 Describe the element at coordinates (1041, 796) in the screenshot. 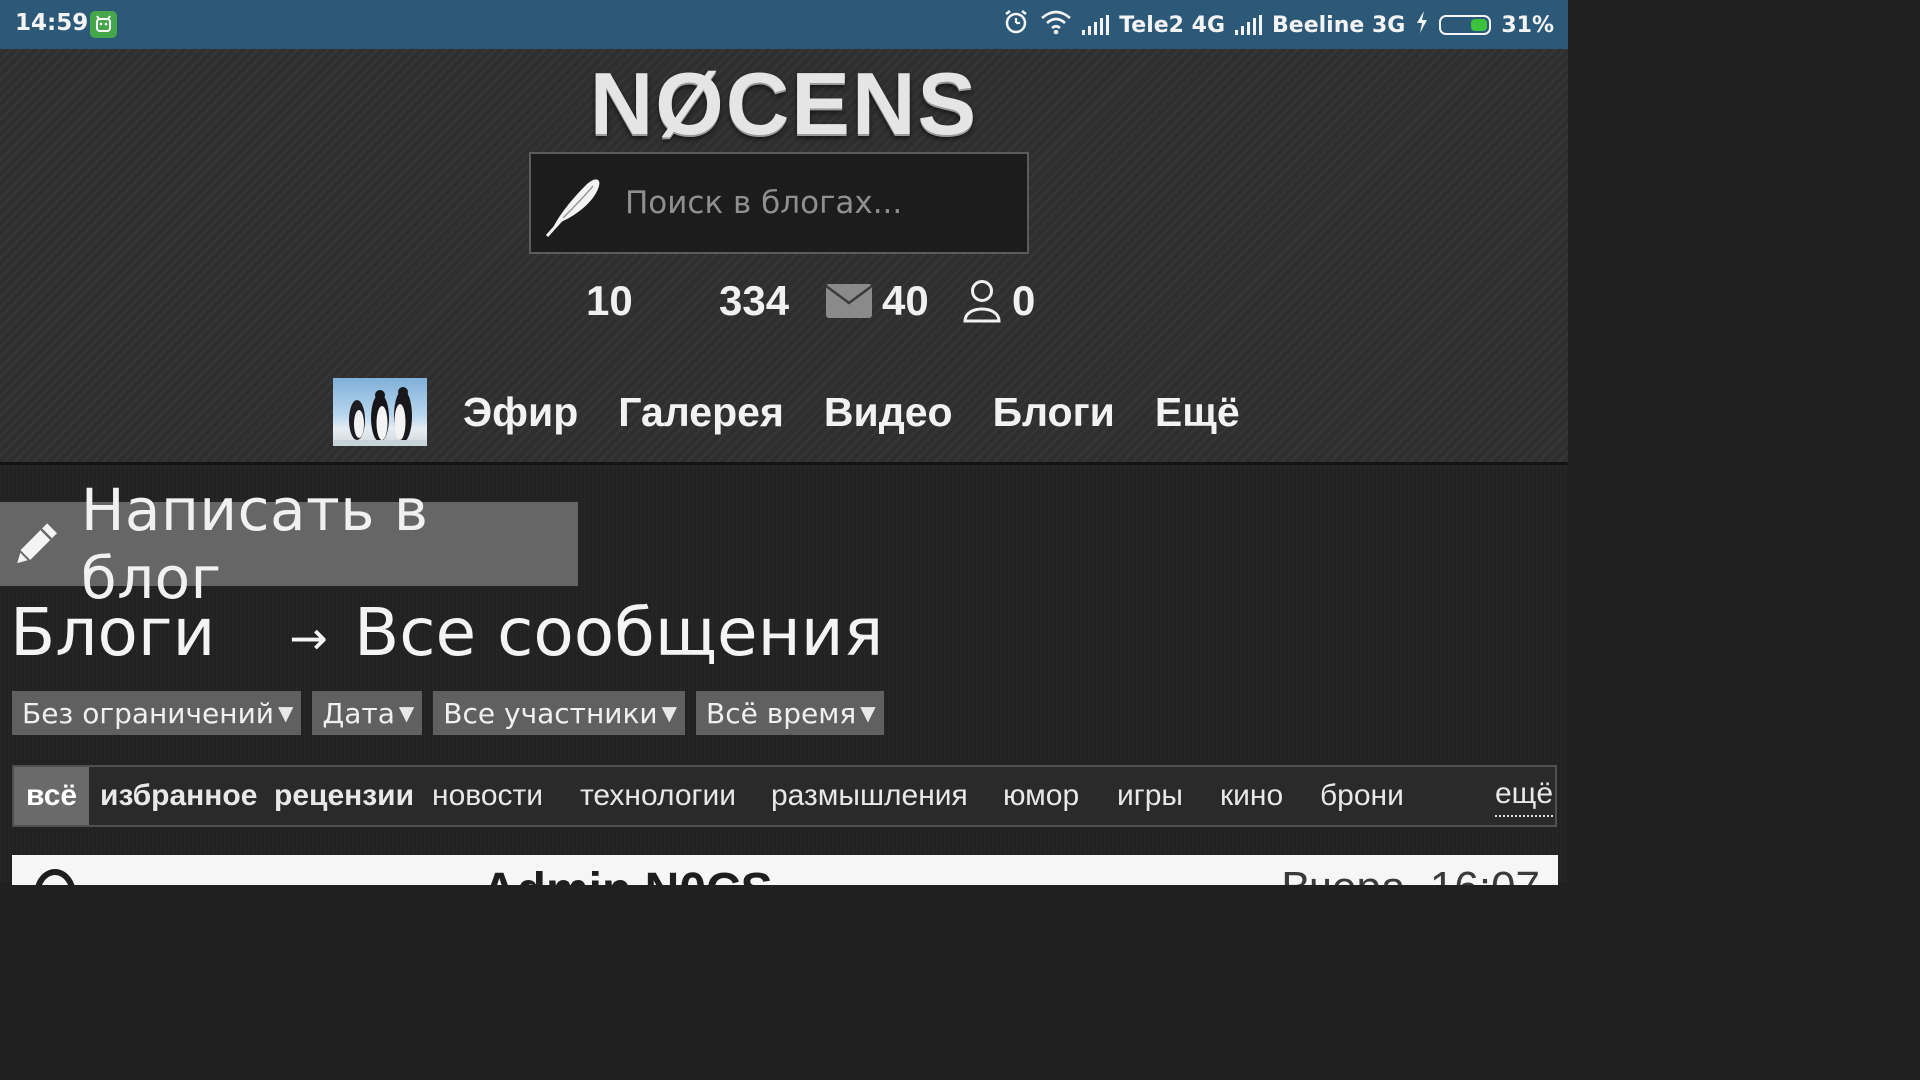

I see `tag-humor: юмор` at that location.